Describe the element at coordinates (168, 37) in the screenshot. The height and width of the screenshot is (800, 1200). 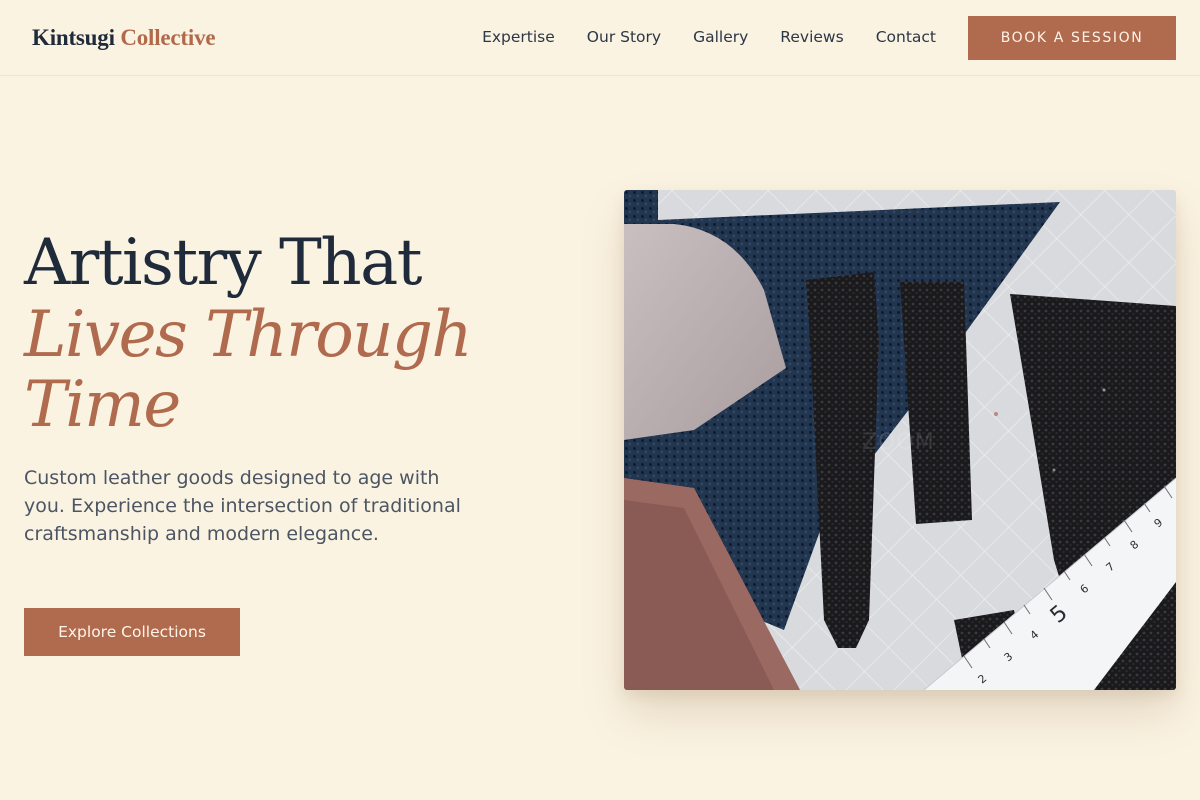
I see `brand-name-accent: Collective` at that location.